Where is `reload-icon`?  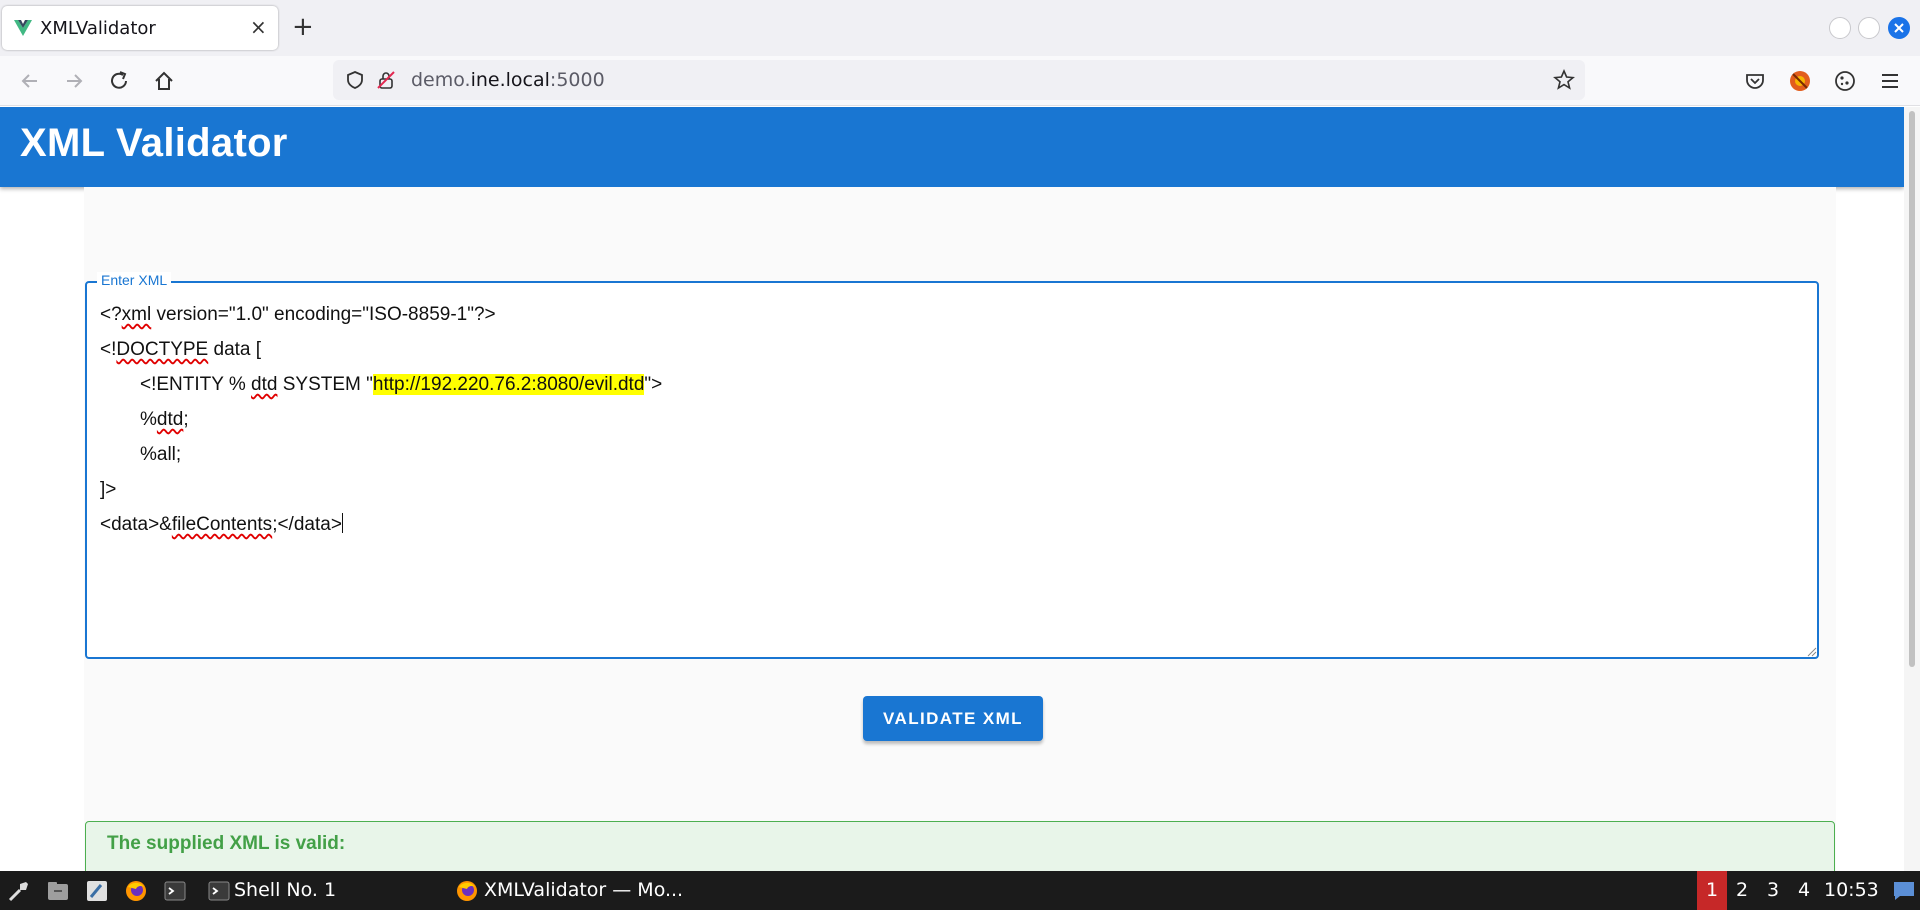 reload-icon is located at coordinates (119, 81).